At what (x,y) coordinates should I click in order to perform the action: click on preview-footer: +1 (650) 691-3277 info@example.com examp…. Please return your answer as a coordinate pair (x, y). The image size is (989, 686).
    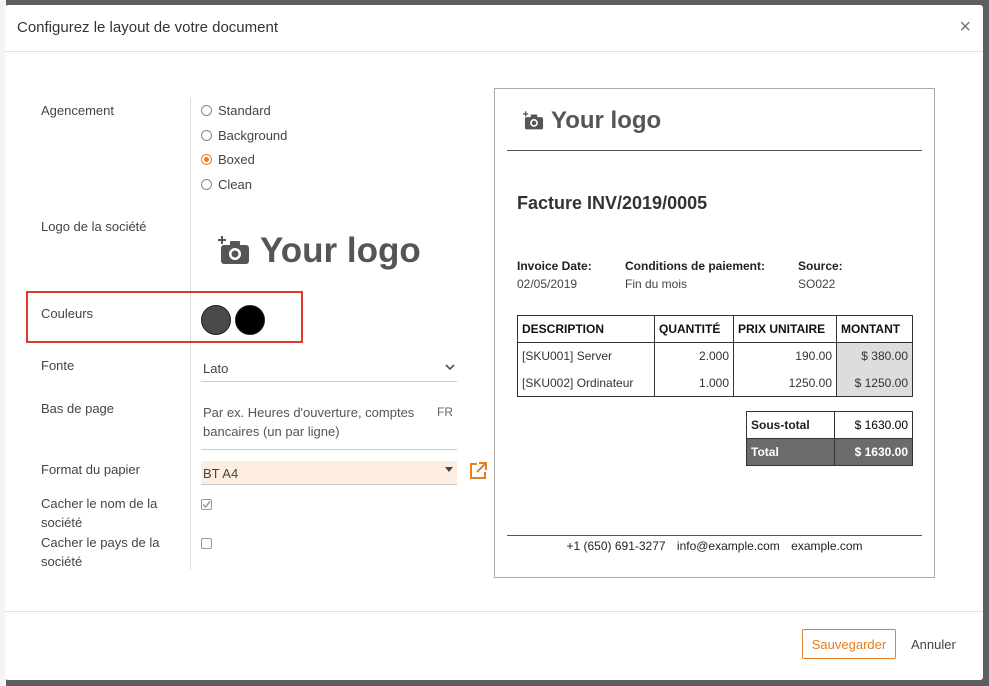
    Looking at the image, I should click on (714, 546).